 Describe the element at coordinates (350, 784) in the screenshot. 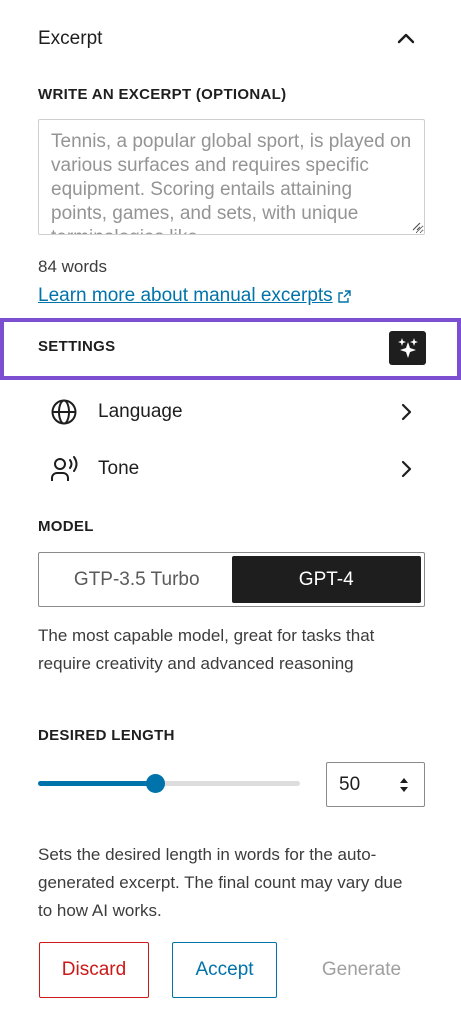

I see `length-value: 50` at that location.